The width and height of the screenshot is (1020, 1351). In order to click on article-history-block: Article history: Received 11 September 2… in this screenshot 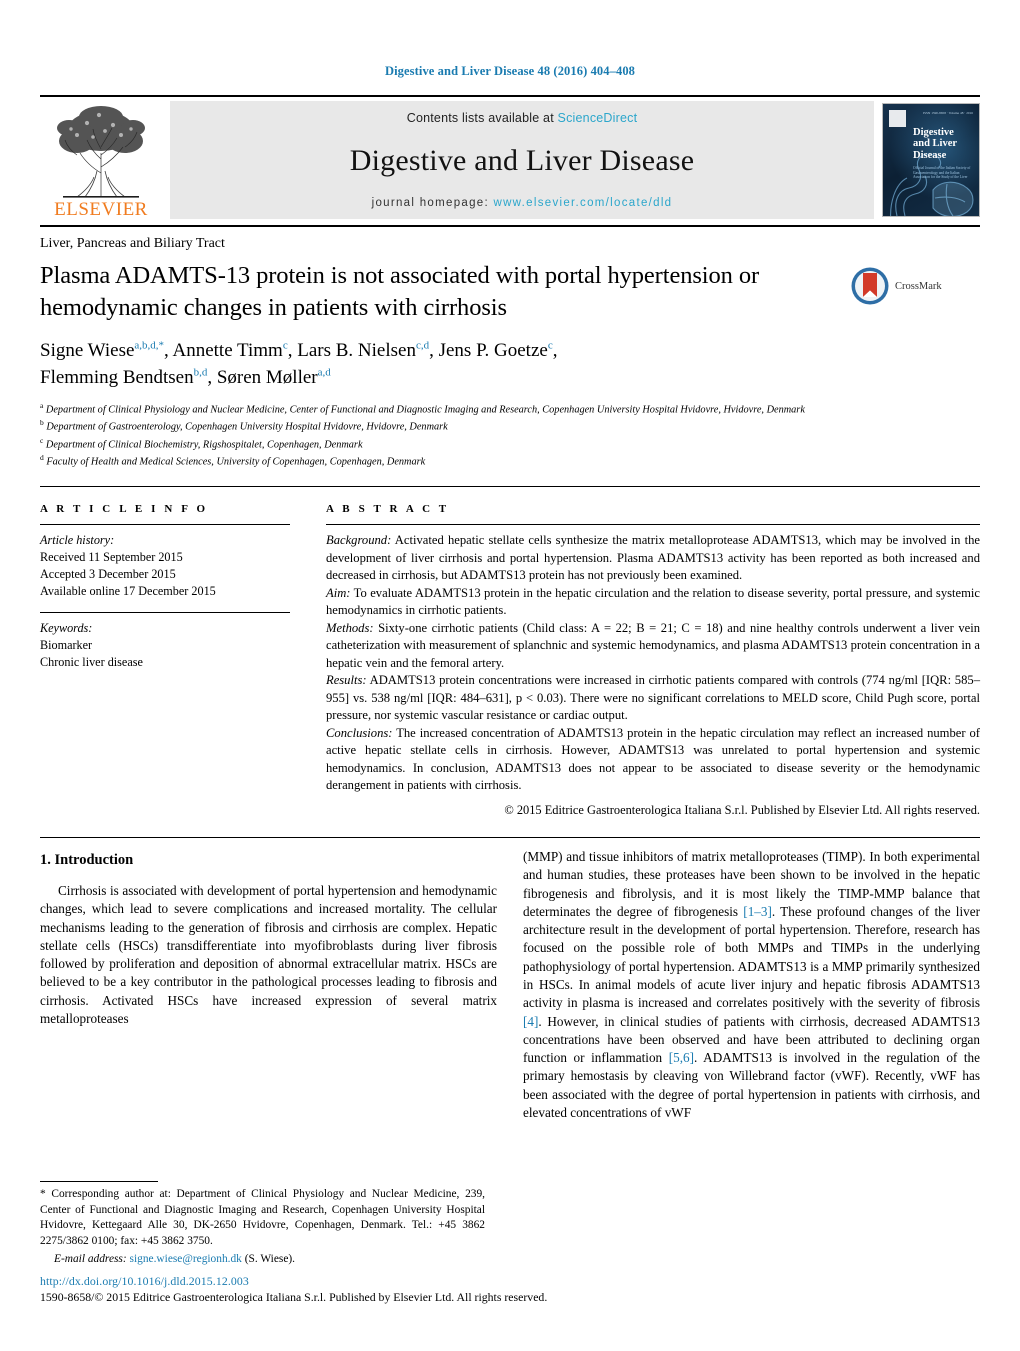, I will do `click(165, 566)`.